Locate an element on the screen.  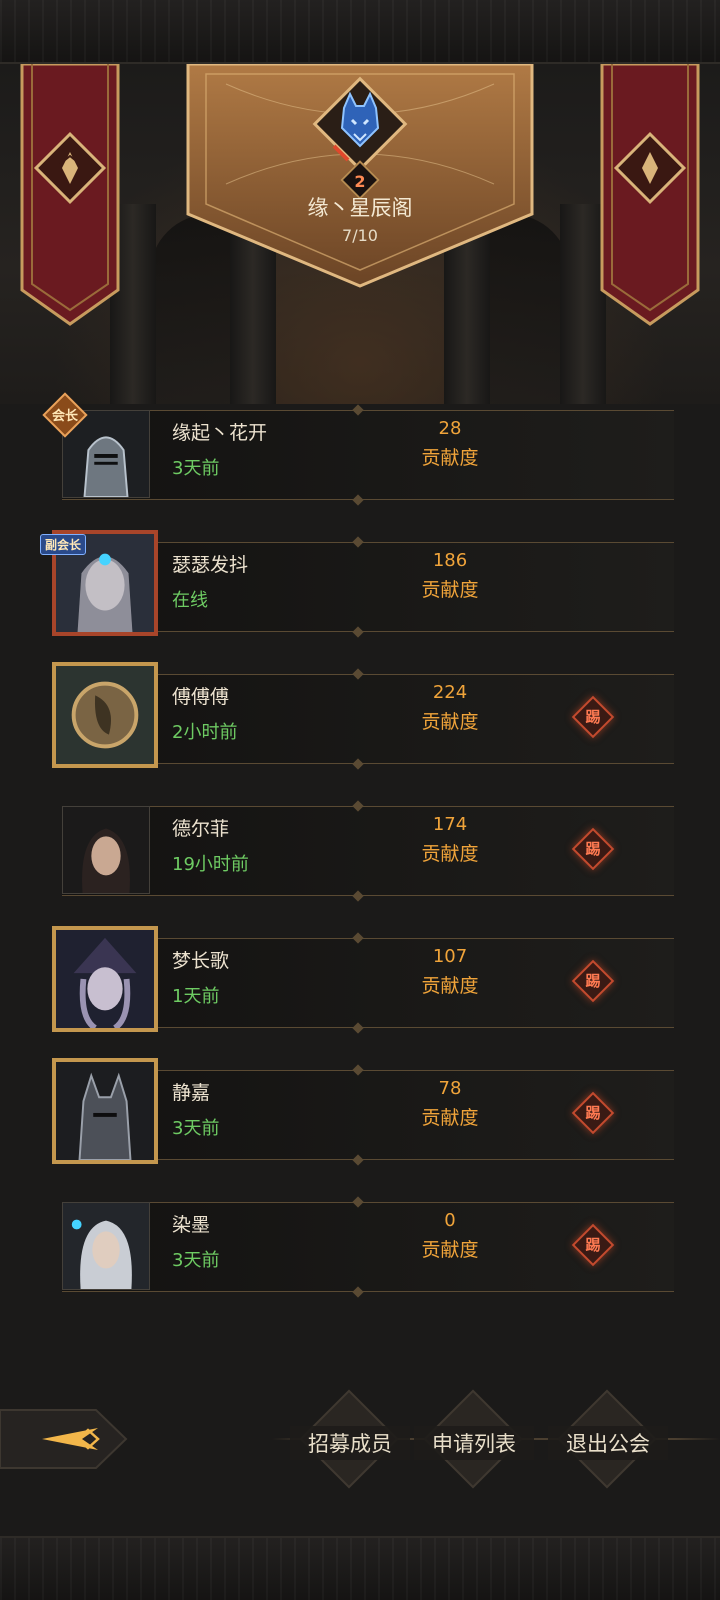
member-row: 德尔菲 19小时前 174 贡献度 踢 is located at coordinates (360, 860).